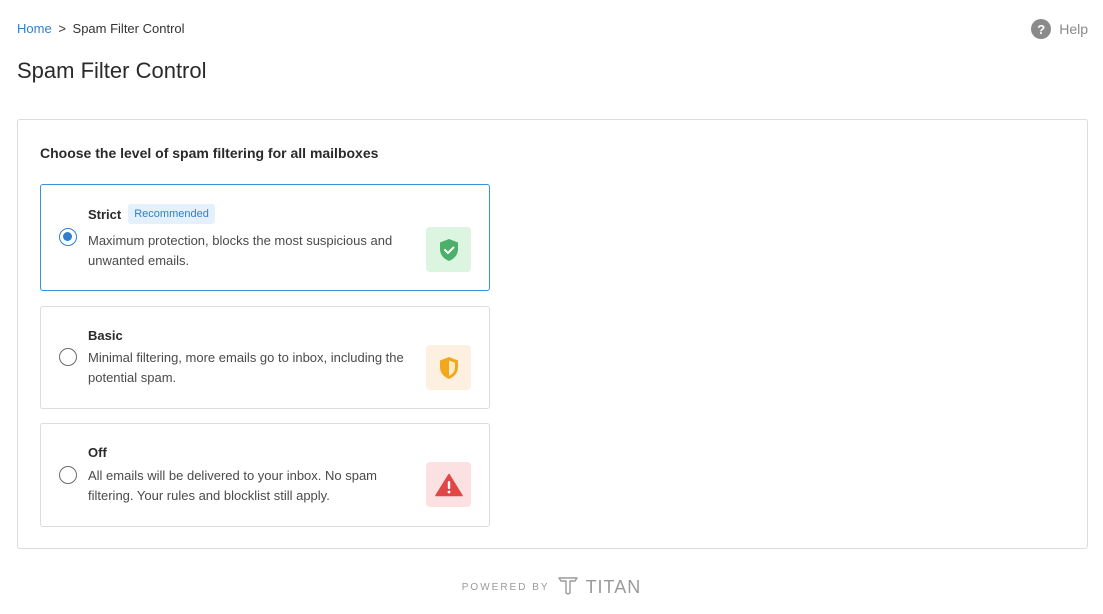 The image size is (1103, 614). I want to click on breadcrumb-home-link: Home, so click(34, 28).